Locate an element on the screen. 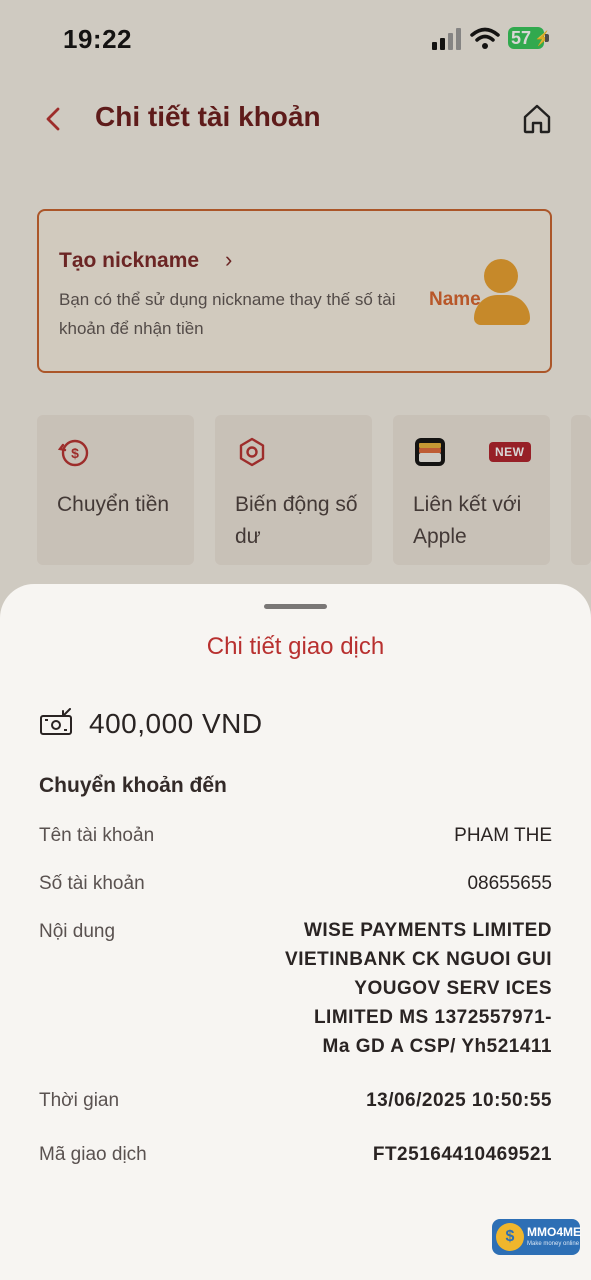  incoming-money-icon is located at coordinates (56, 721).